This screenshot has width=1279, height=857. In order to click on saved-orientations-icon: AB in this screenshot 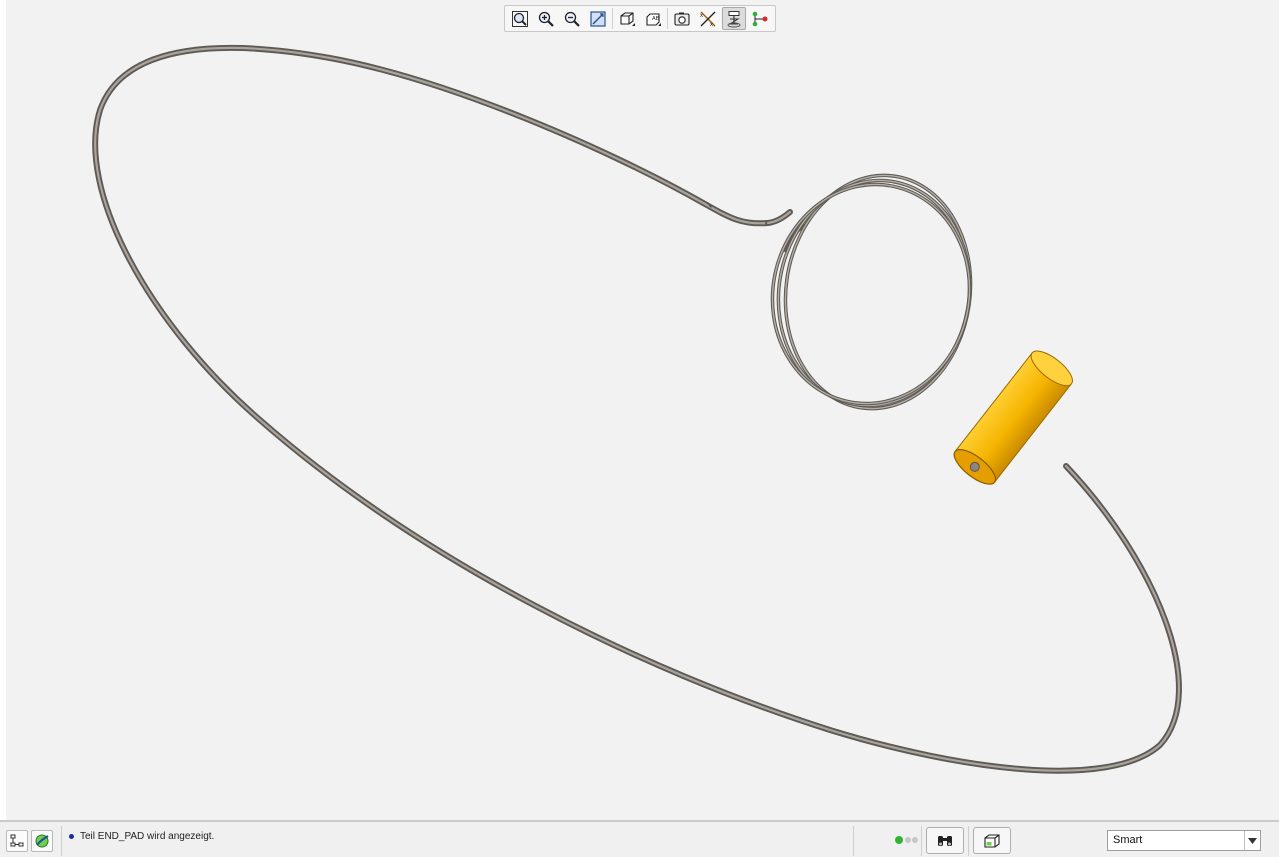, I will do `click(653, 19)`.